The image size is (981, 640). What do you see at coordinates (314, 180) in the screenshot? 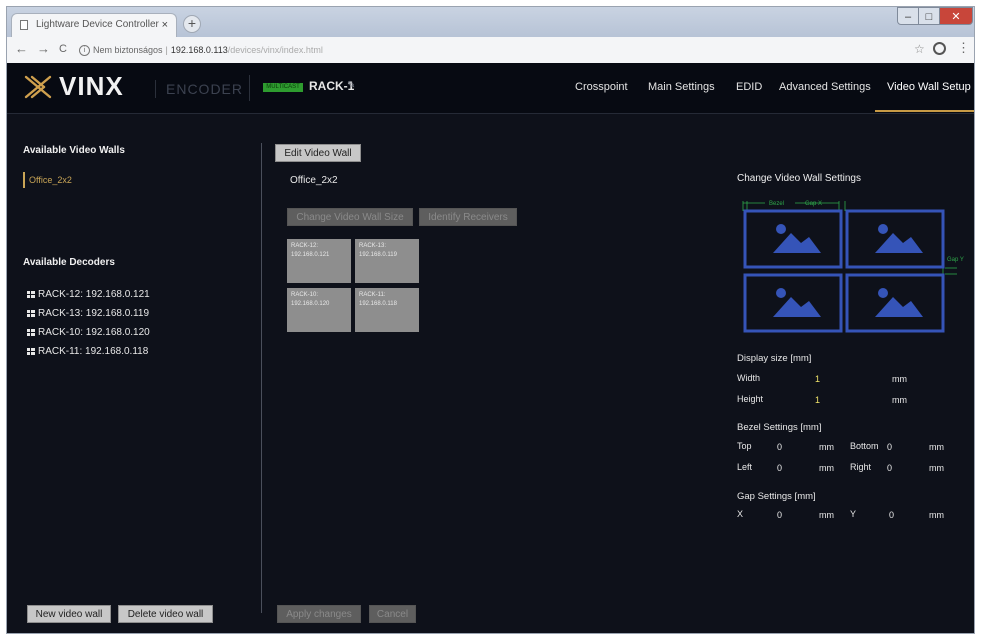
I see `selected-wall-name: Office_2x2` at bounding box center [314, 180].